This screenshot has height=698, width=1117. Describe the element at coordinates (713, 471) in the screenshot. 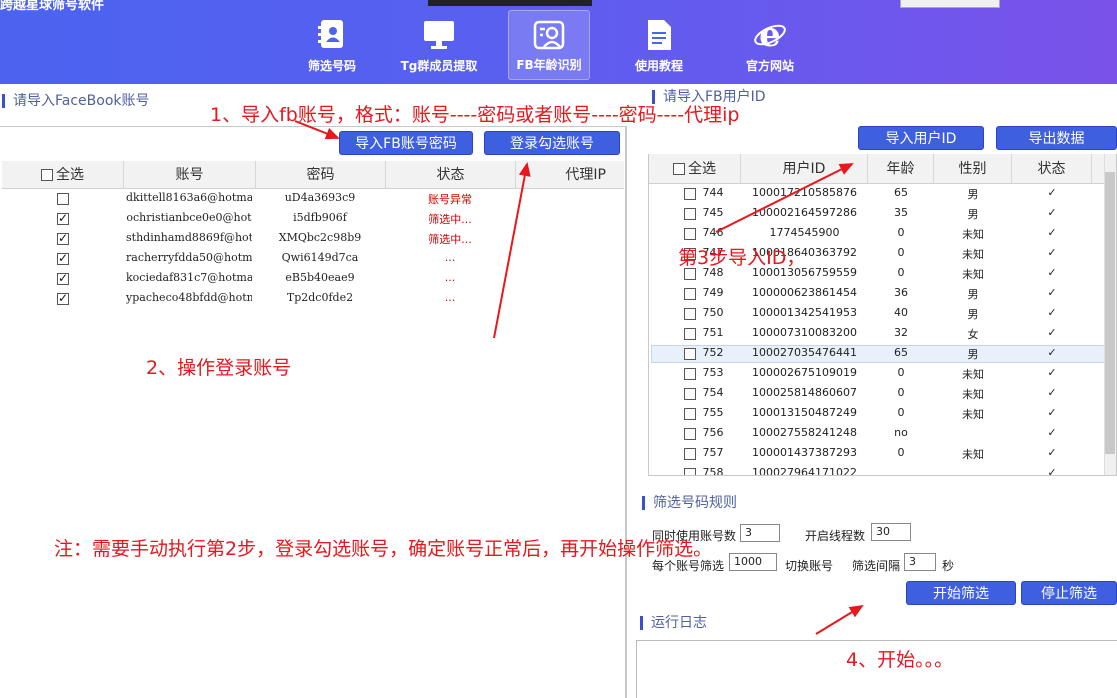

I see `user-row-number: 758` at that location.